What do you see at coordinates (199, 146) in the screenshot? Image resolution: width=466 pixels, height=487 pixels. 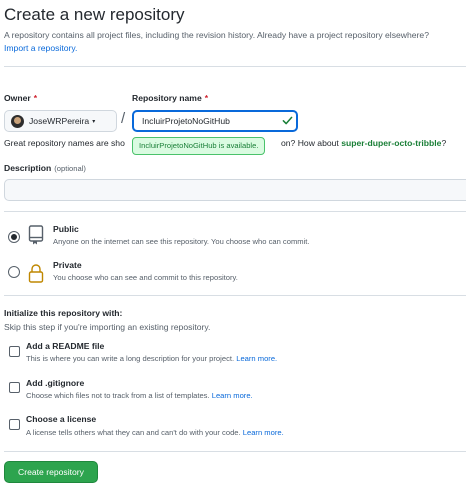 I see `availability-tooltip: IncluirProjetoNoGitHub is available.` at bounding box center [199, 146].